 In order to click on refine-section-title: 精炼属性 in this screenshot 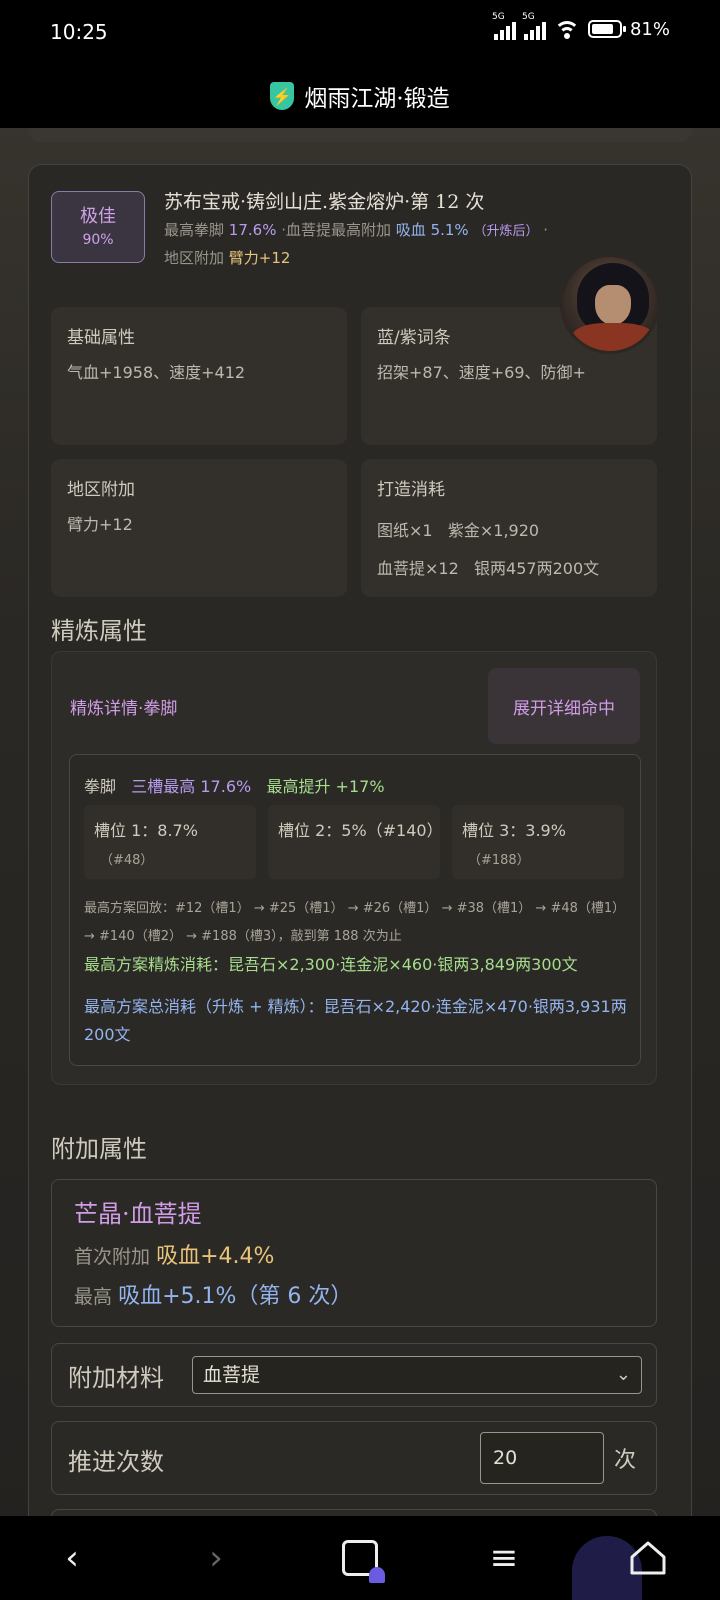, I will do `click(99, 631)`.